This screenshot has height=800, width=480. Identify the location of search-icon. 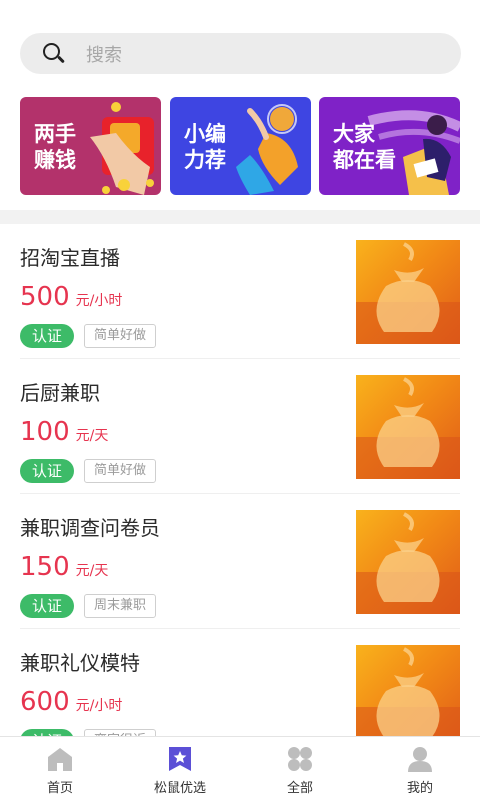
(54, 54).